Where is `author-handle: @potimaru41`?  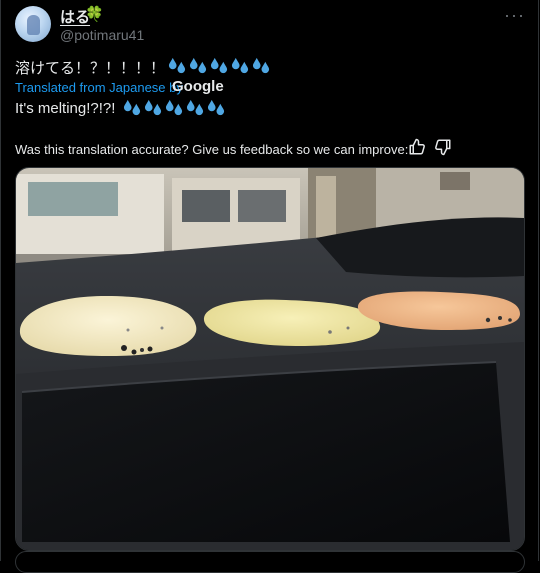 author-handle: @potimaru41 is located at coordinates (102, 35).